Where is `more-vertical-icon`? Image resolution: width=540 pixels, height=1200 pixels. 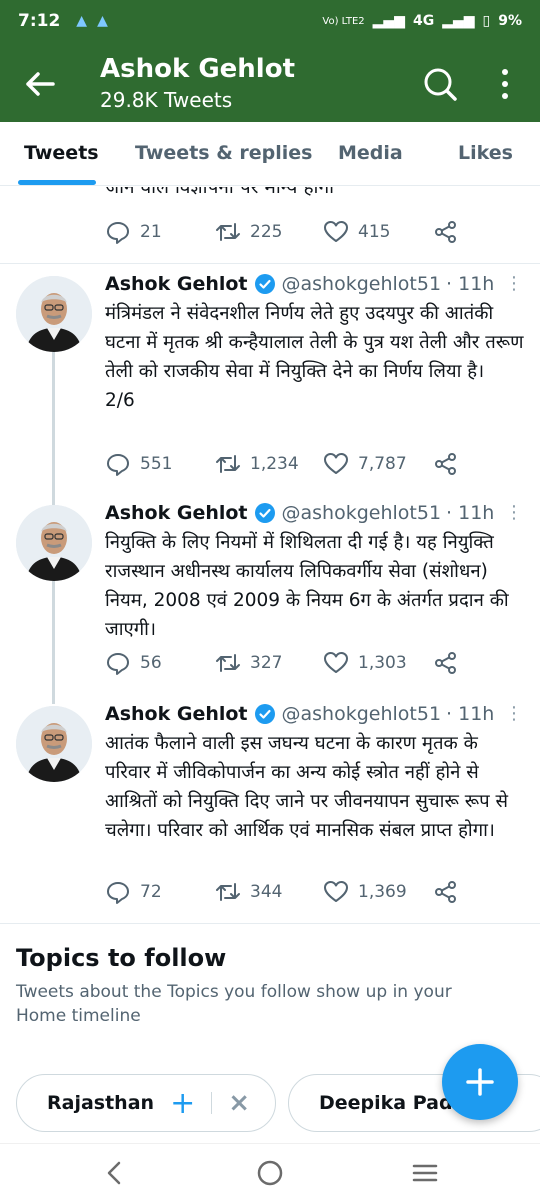
more-vertical-icon is located at coordinates (505, 84).